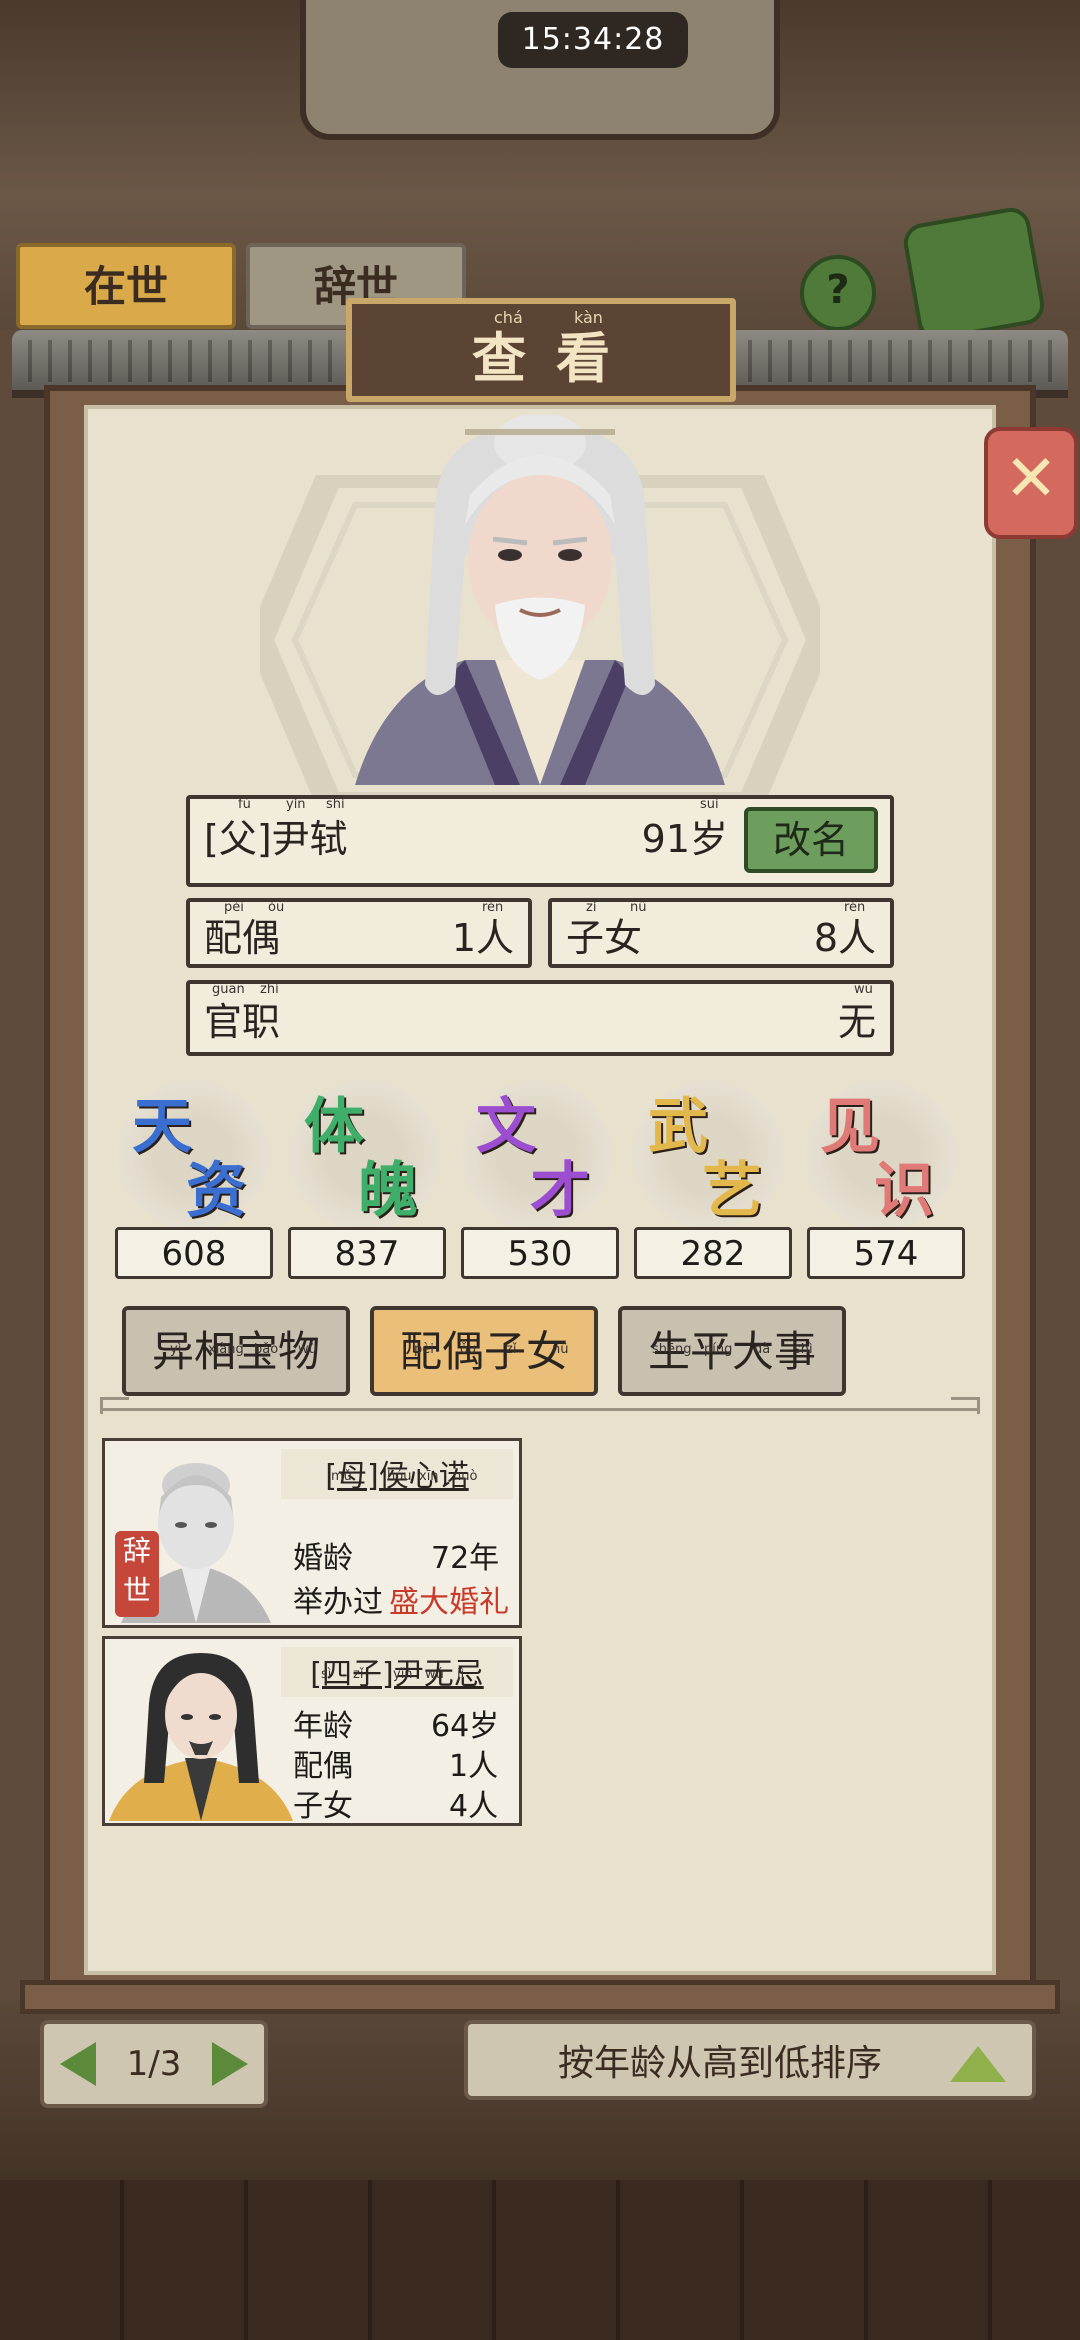  I want to click on title-pinyin-1: chá, so click(508, 317).